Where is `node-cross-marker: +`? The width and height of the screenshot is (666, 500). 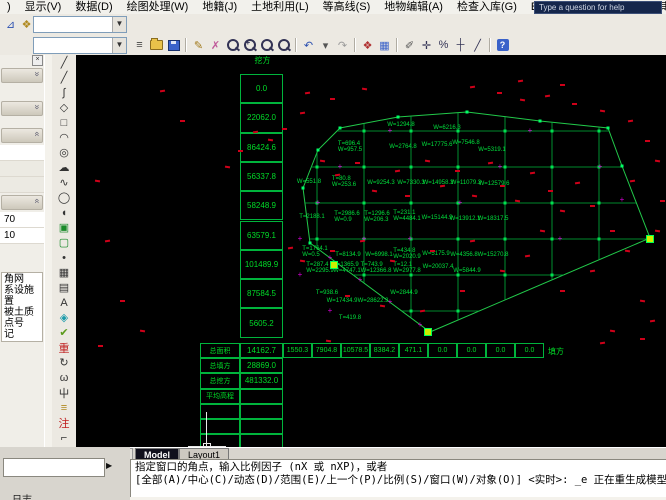
node-cross-marker: + is located at coordinates (460, 202).